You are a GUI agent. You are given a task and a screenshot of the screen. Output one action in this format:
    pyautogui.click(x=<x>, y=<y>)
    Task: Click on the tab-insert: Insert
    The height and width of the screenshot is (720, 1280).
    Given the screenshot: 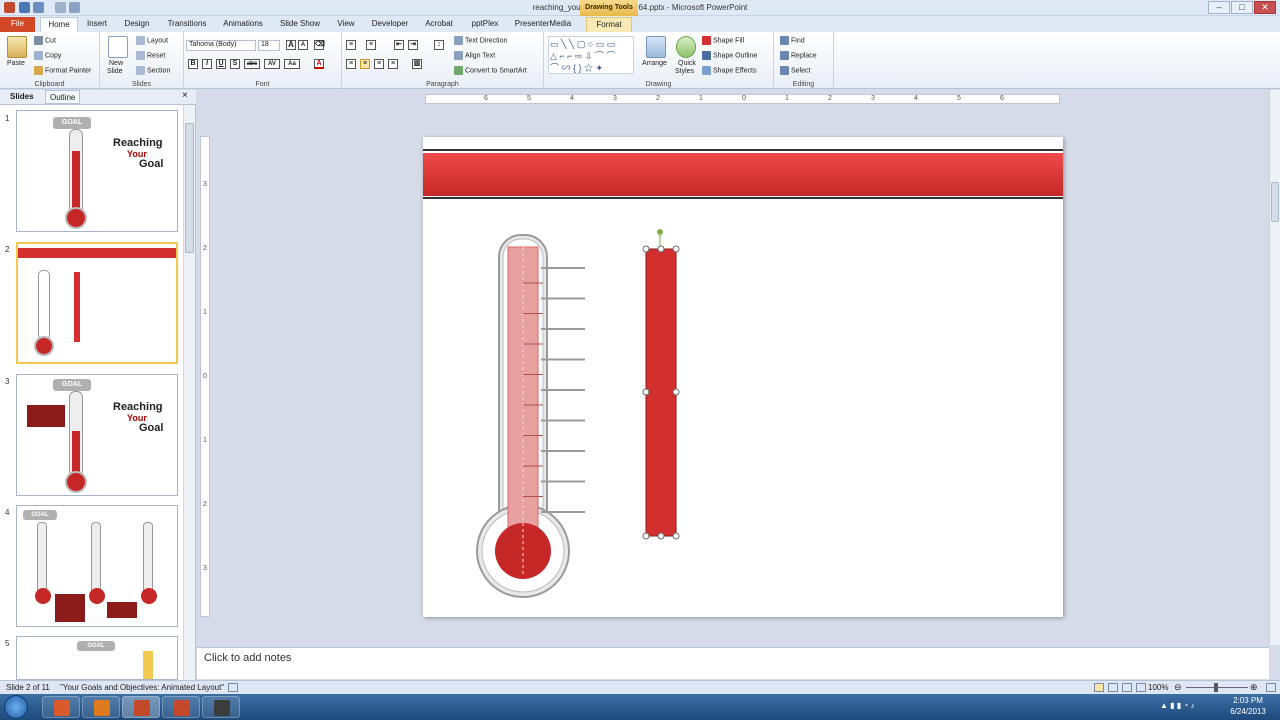 What is the action you would take?
    pyautogui.click(x=97, y=24)
    